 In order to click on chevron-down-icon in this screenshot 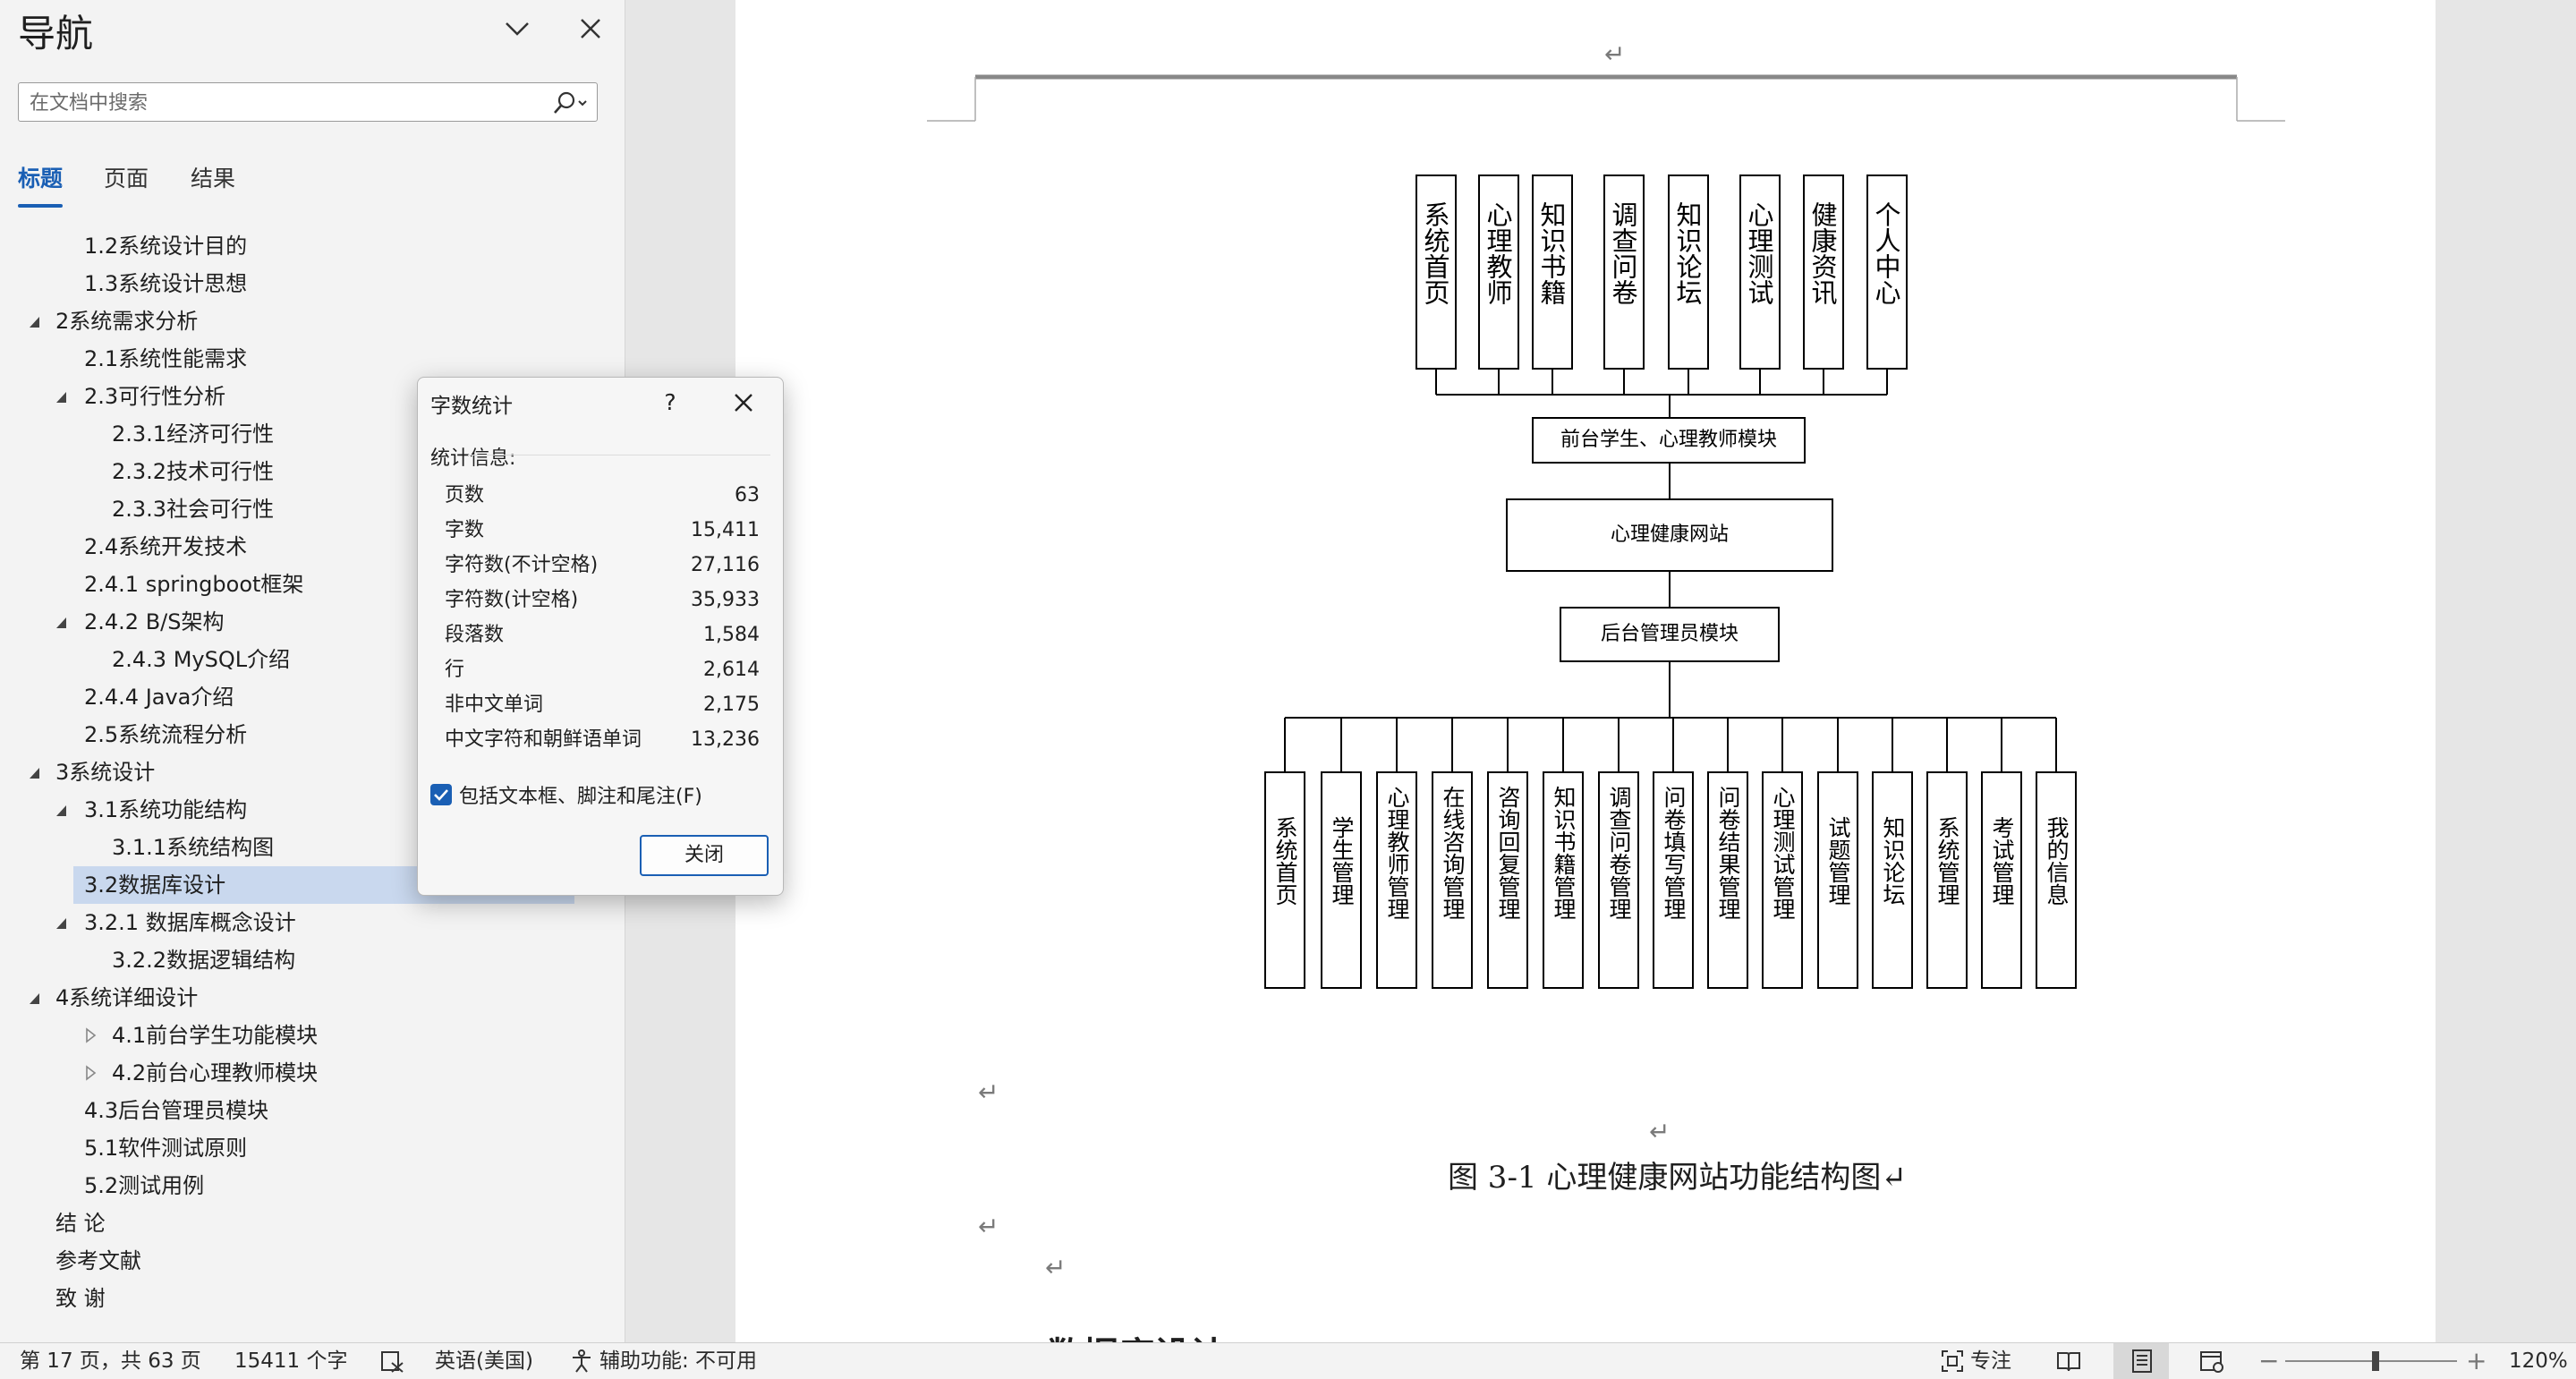, I will do `click(517, 29)`.